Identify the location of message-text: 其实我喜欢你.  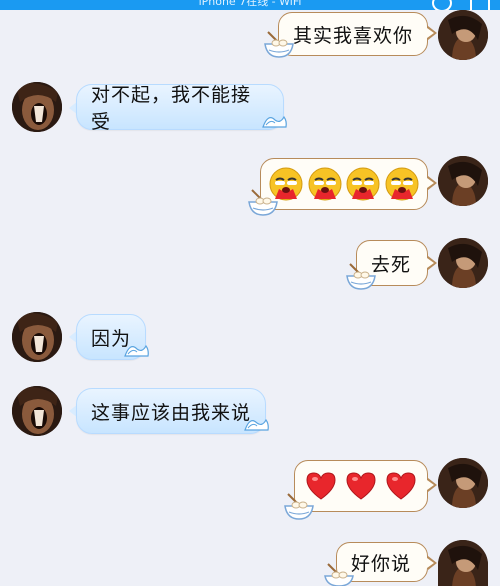
(353, 35).